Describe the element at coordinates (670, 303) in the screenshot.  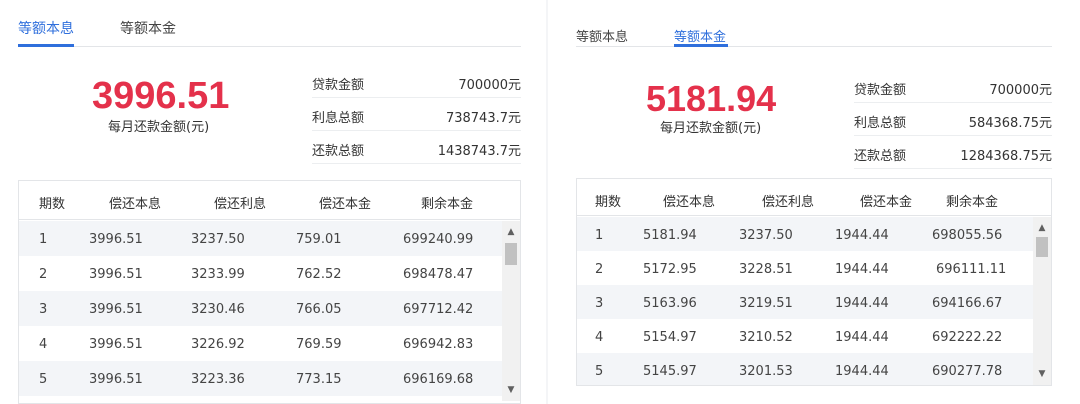
I see `cell-payment: 5163.96` at that location.